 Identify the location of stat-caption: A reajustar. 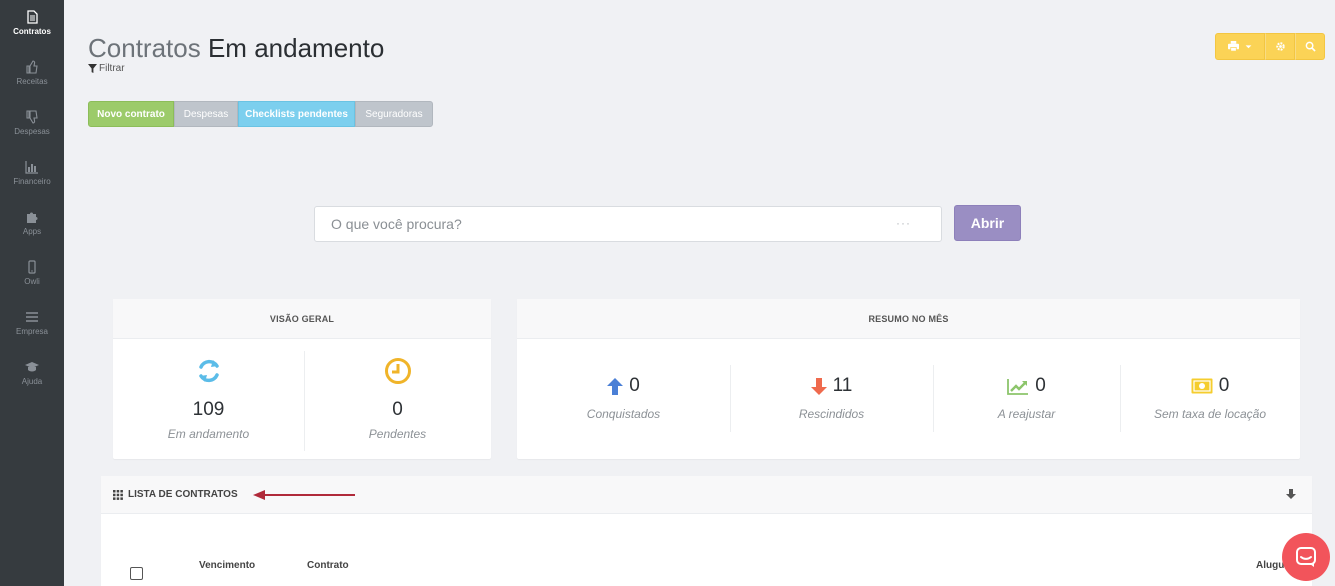
(1026, 414).